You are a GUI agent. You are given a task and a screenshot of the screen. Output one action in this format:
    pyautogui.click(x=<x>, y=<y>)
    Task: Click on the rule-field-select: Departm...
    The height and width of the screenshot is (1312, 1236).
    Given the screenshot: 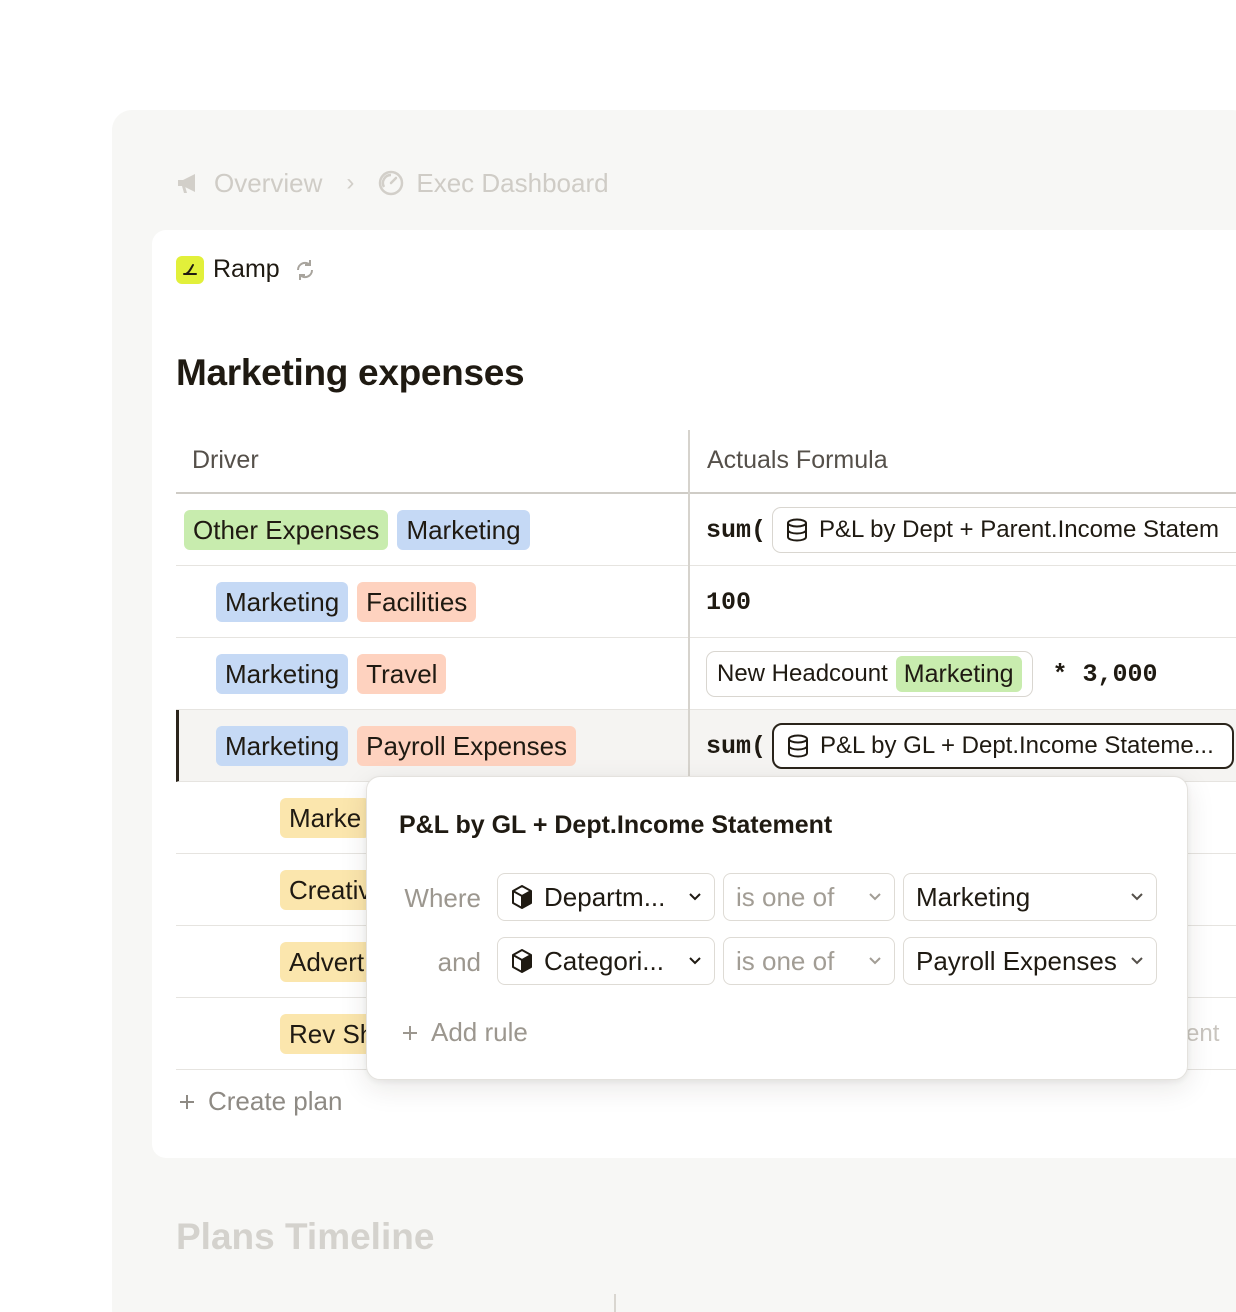 What is the action you would take?
    pyautogui.click(x=606, y=897)
    